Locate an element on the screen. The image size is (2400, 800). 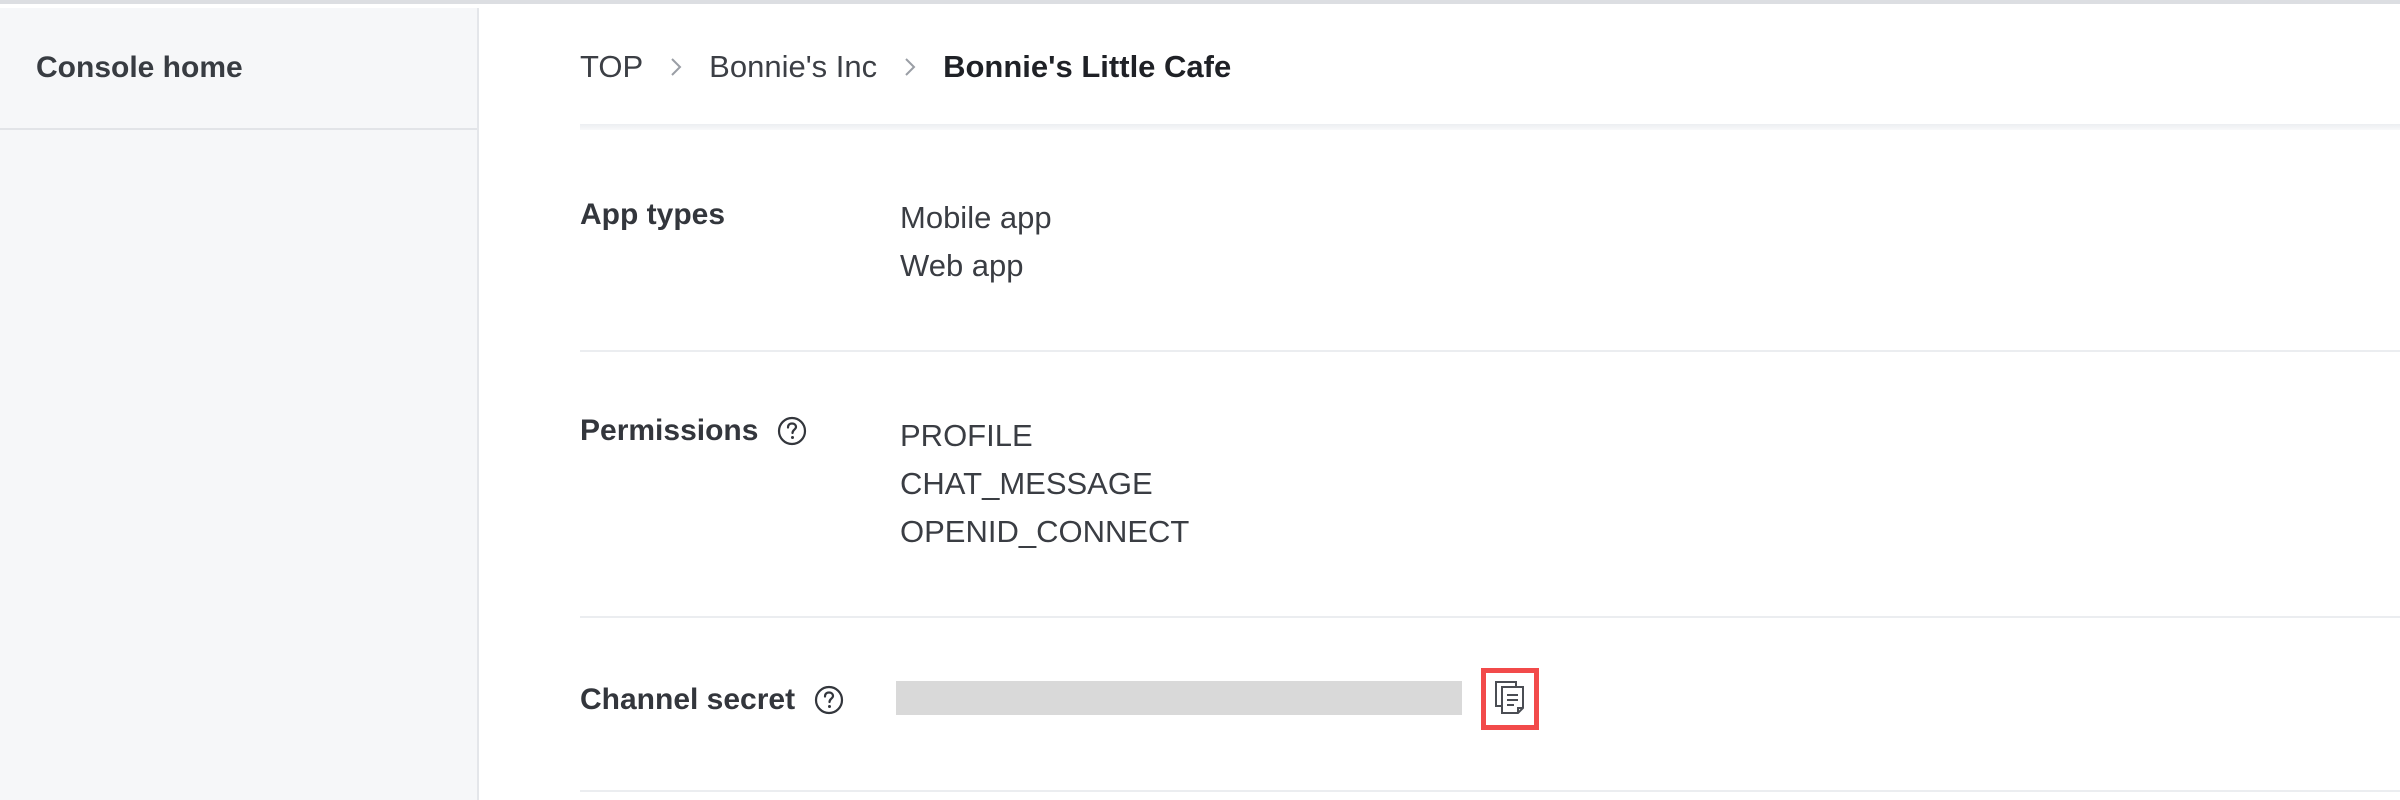
app-type-item: Mobile app is located at coordinates (976, 217).